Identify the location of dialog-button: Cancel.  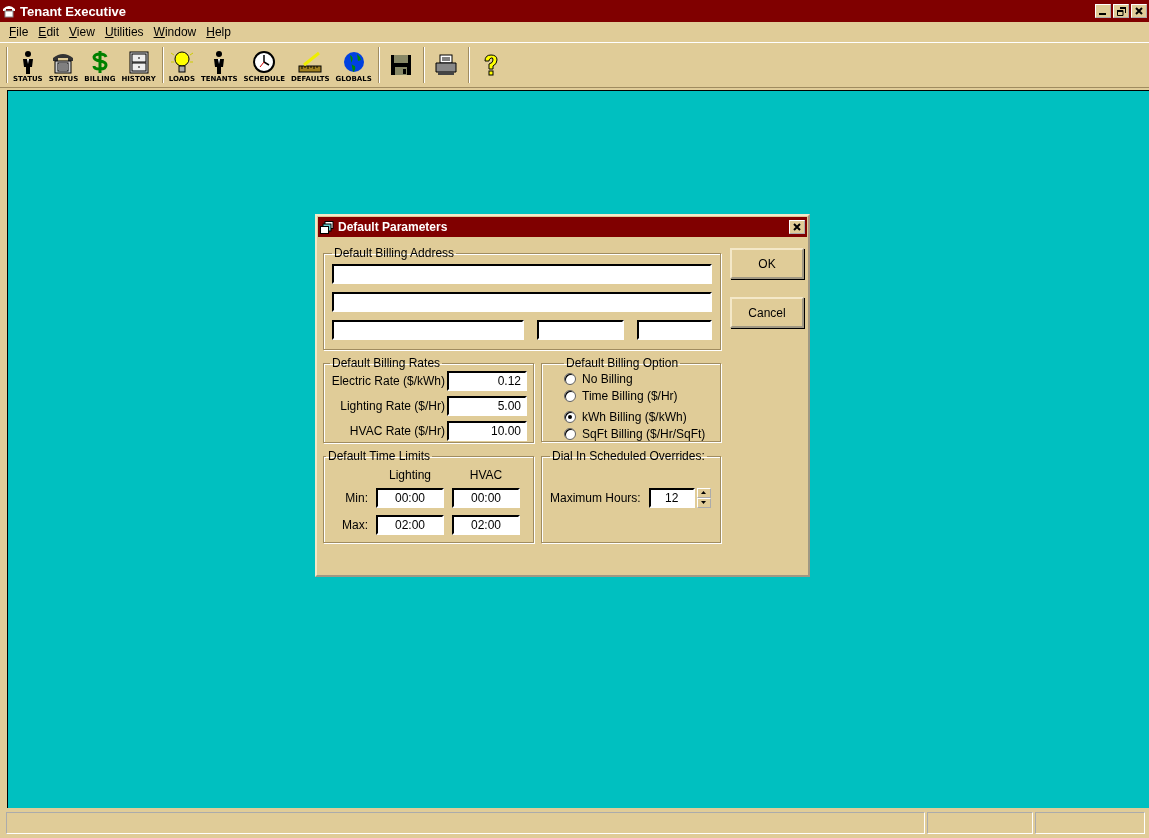
(767, 312).